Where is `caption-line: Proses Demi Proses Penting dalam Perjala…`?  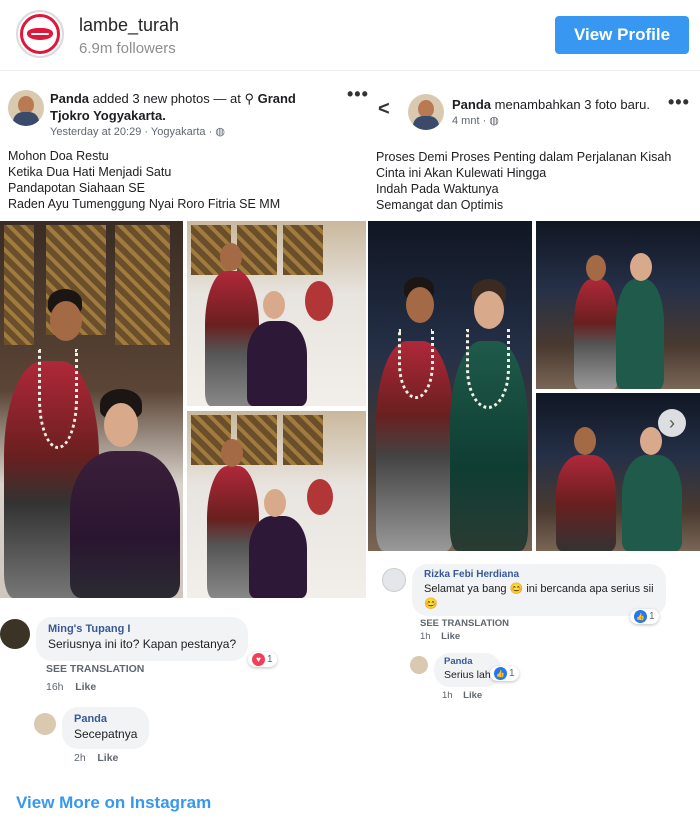
caption-line: Proses Demi Proses Penting dalam Perjala… is located at coordinates (524, 157).